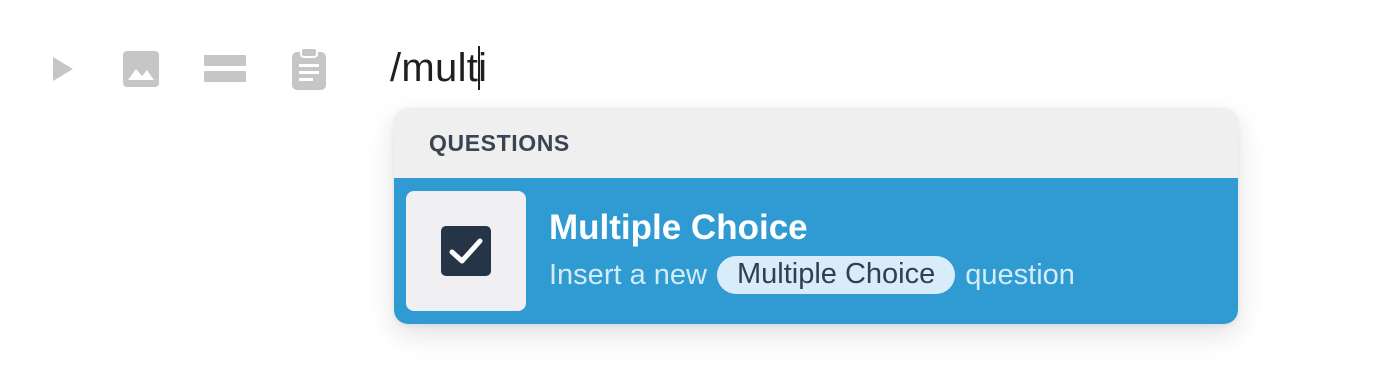  I want to click on editor-line: /multi, so click(438, 68).